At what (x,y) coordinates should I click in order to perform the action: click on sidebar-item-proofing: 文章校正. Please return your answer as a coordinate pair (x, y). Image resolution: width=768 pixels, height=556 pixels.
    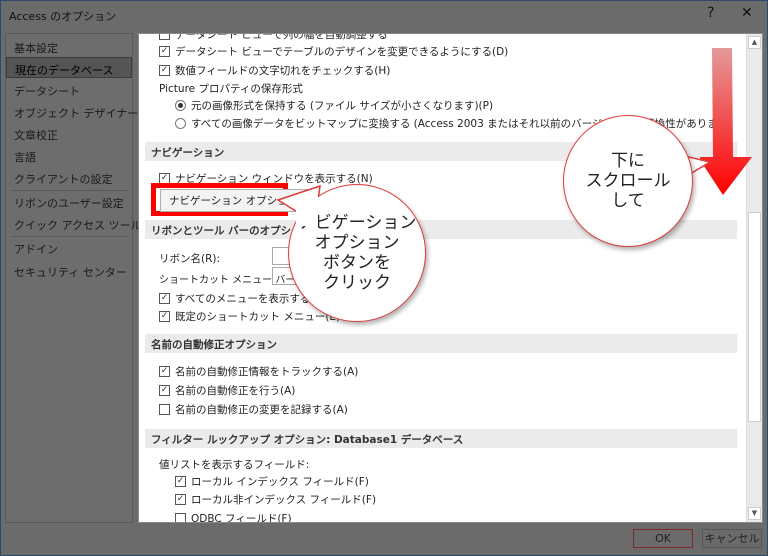
    Looking at the image, I should click on (69, 133).